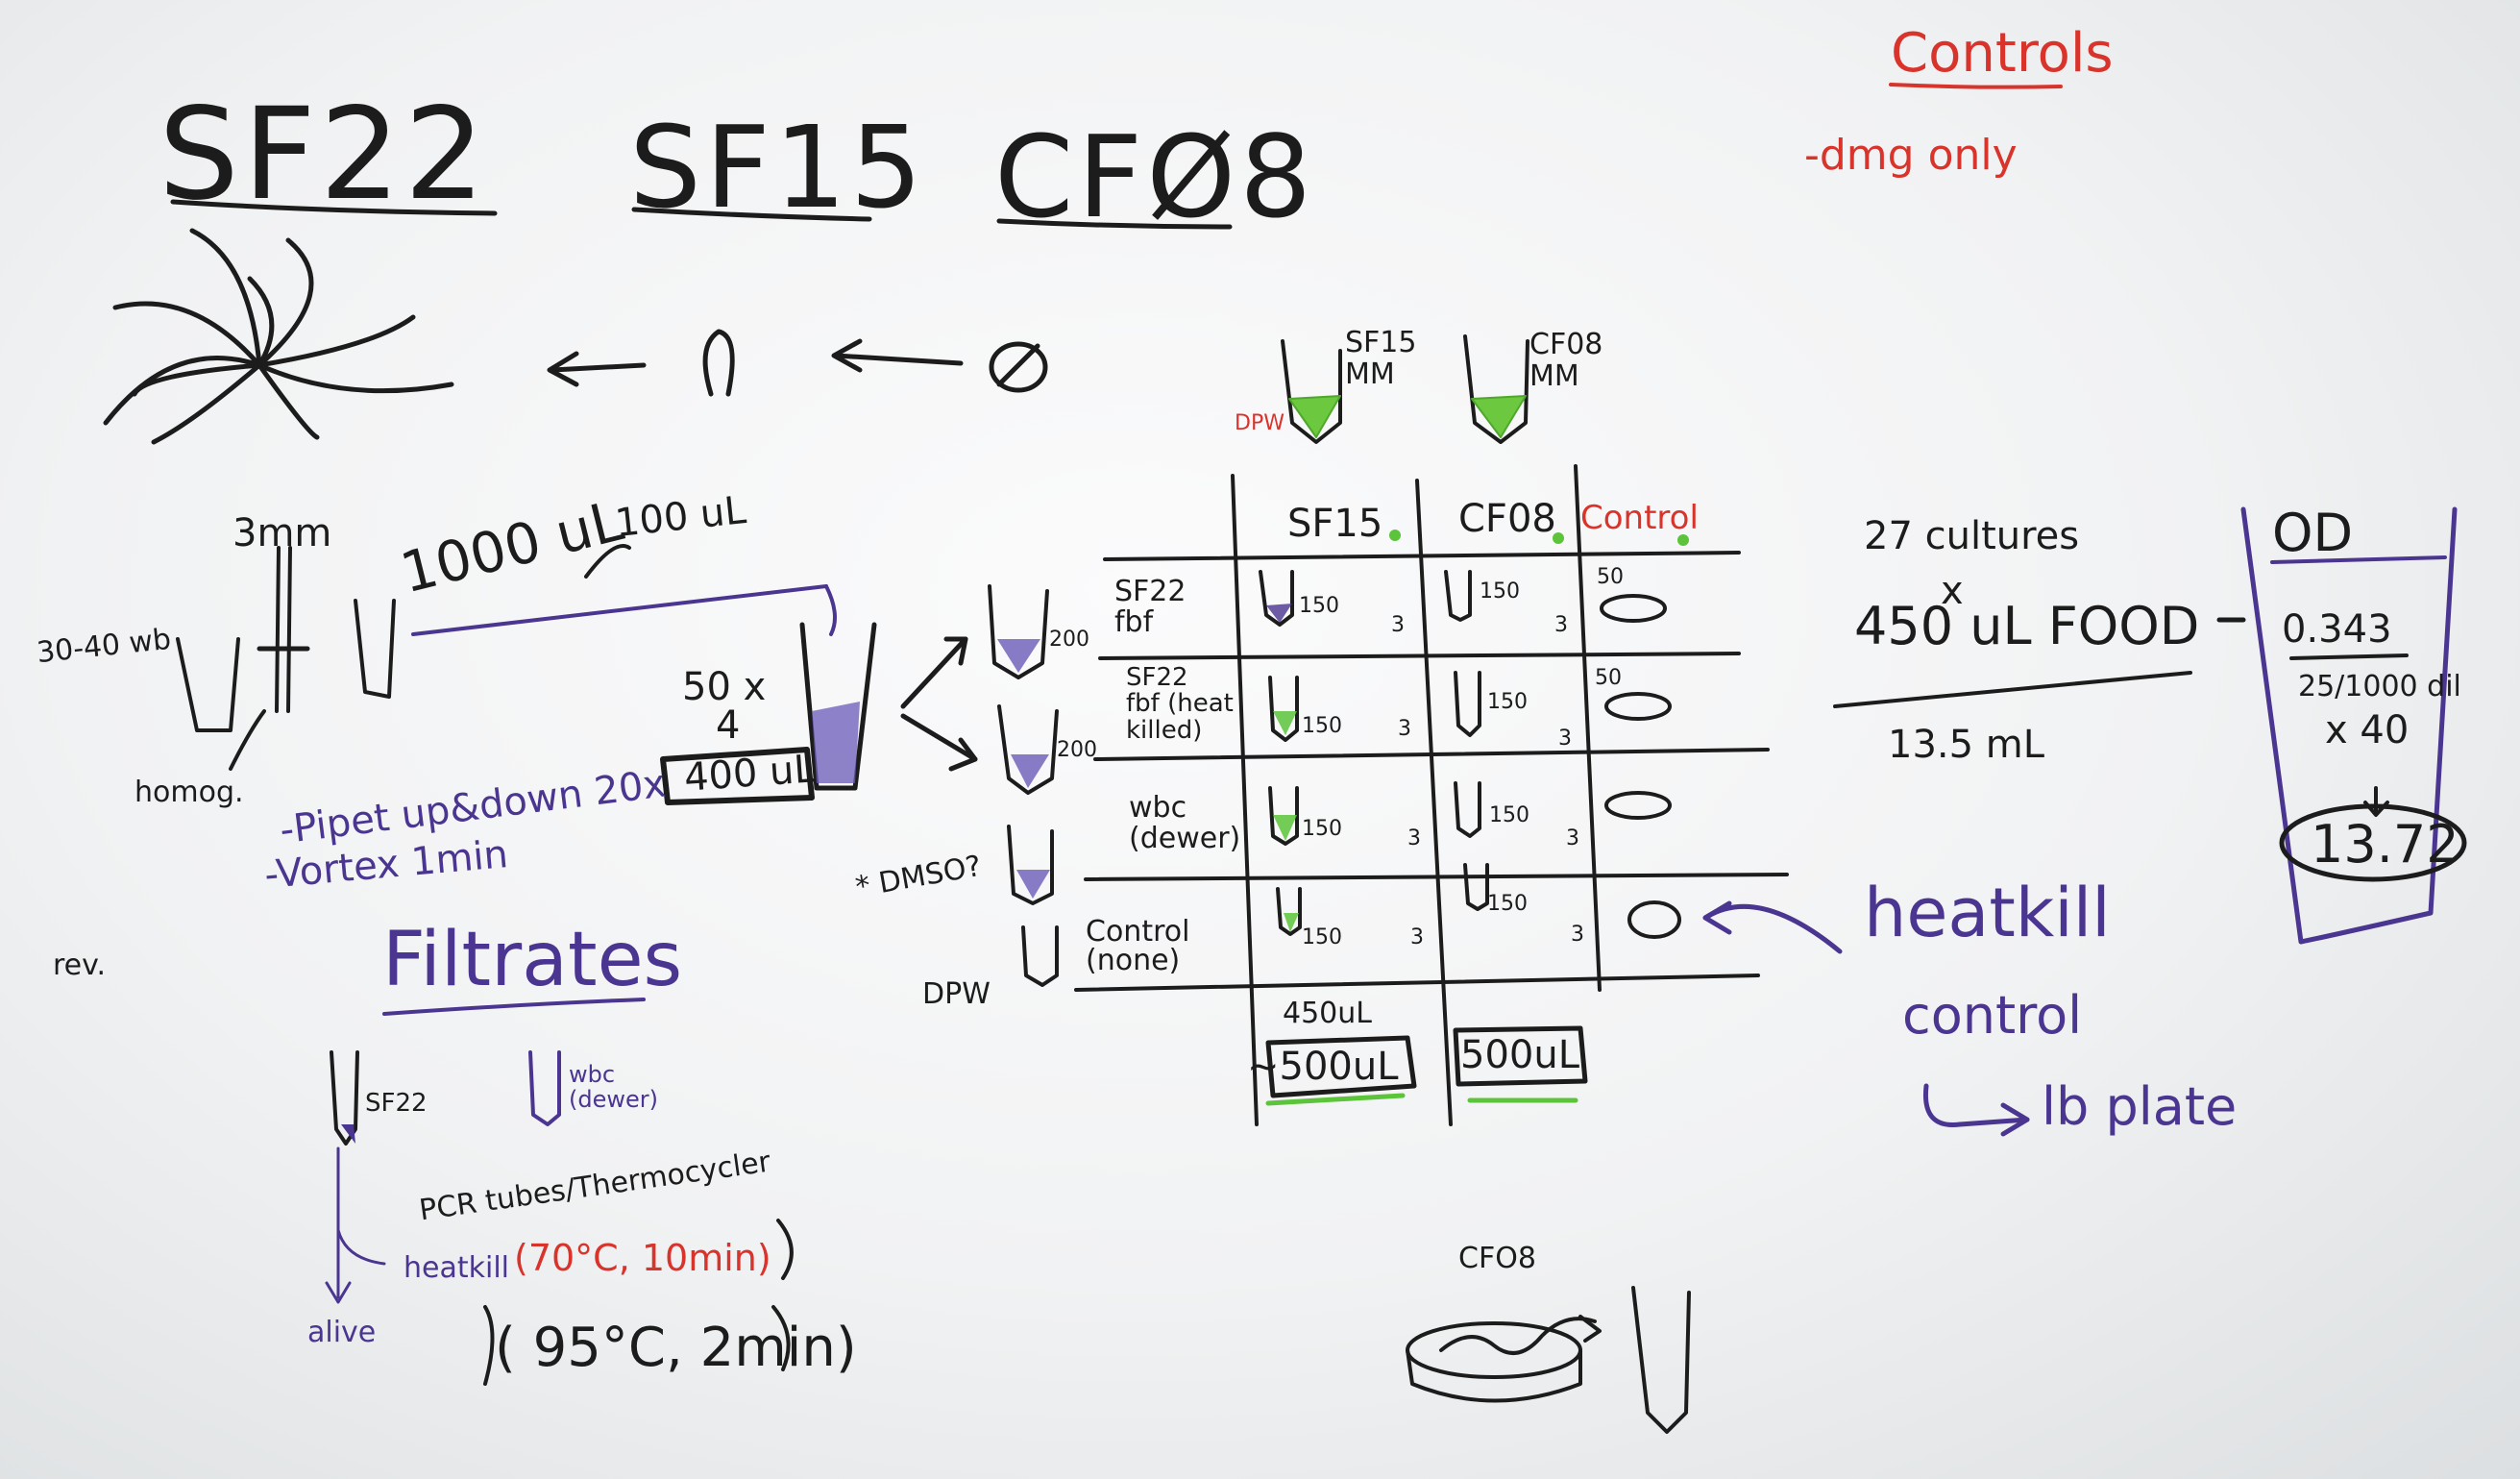  What do you see at coordinates (2027, 626) in the screenshot?
I see `calc-food: 450 uL FOOD` at bounding box center [2027, 626].